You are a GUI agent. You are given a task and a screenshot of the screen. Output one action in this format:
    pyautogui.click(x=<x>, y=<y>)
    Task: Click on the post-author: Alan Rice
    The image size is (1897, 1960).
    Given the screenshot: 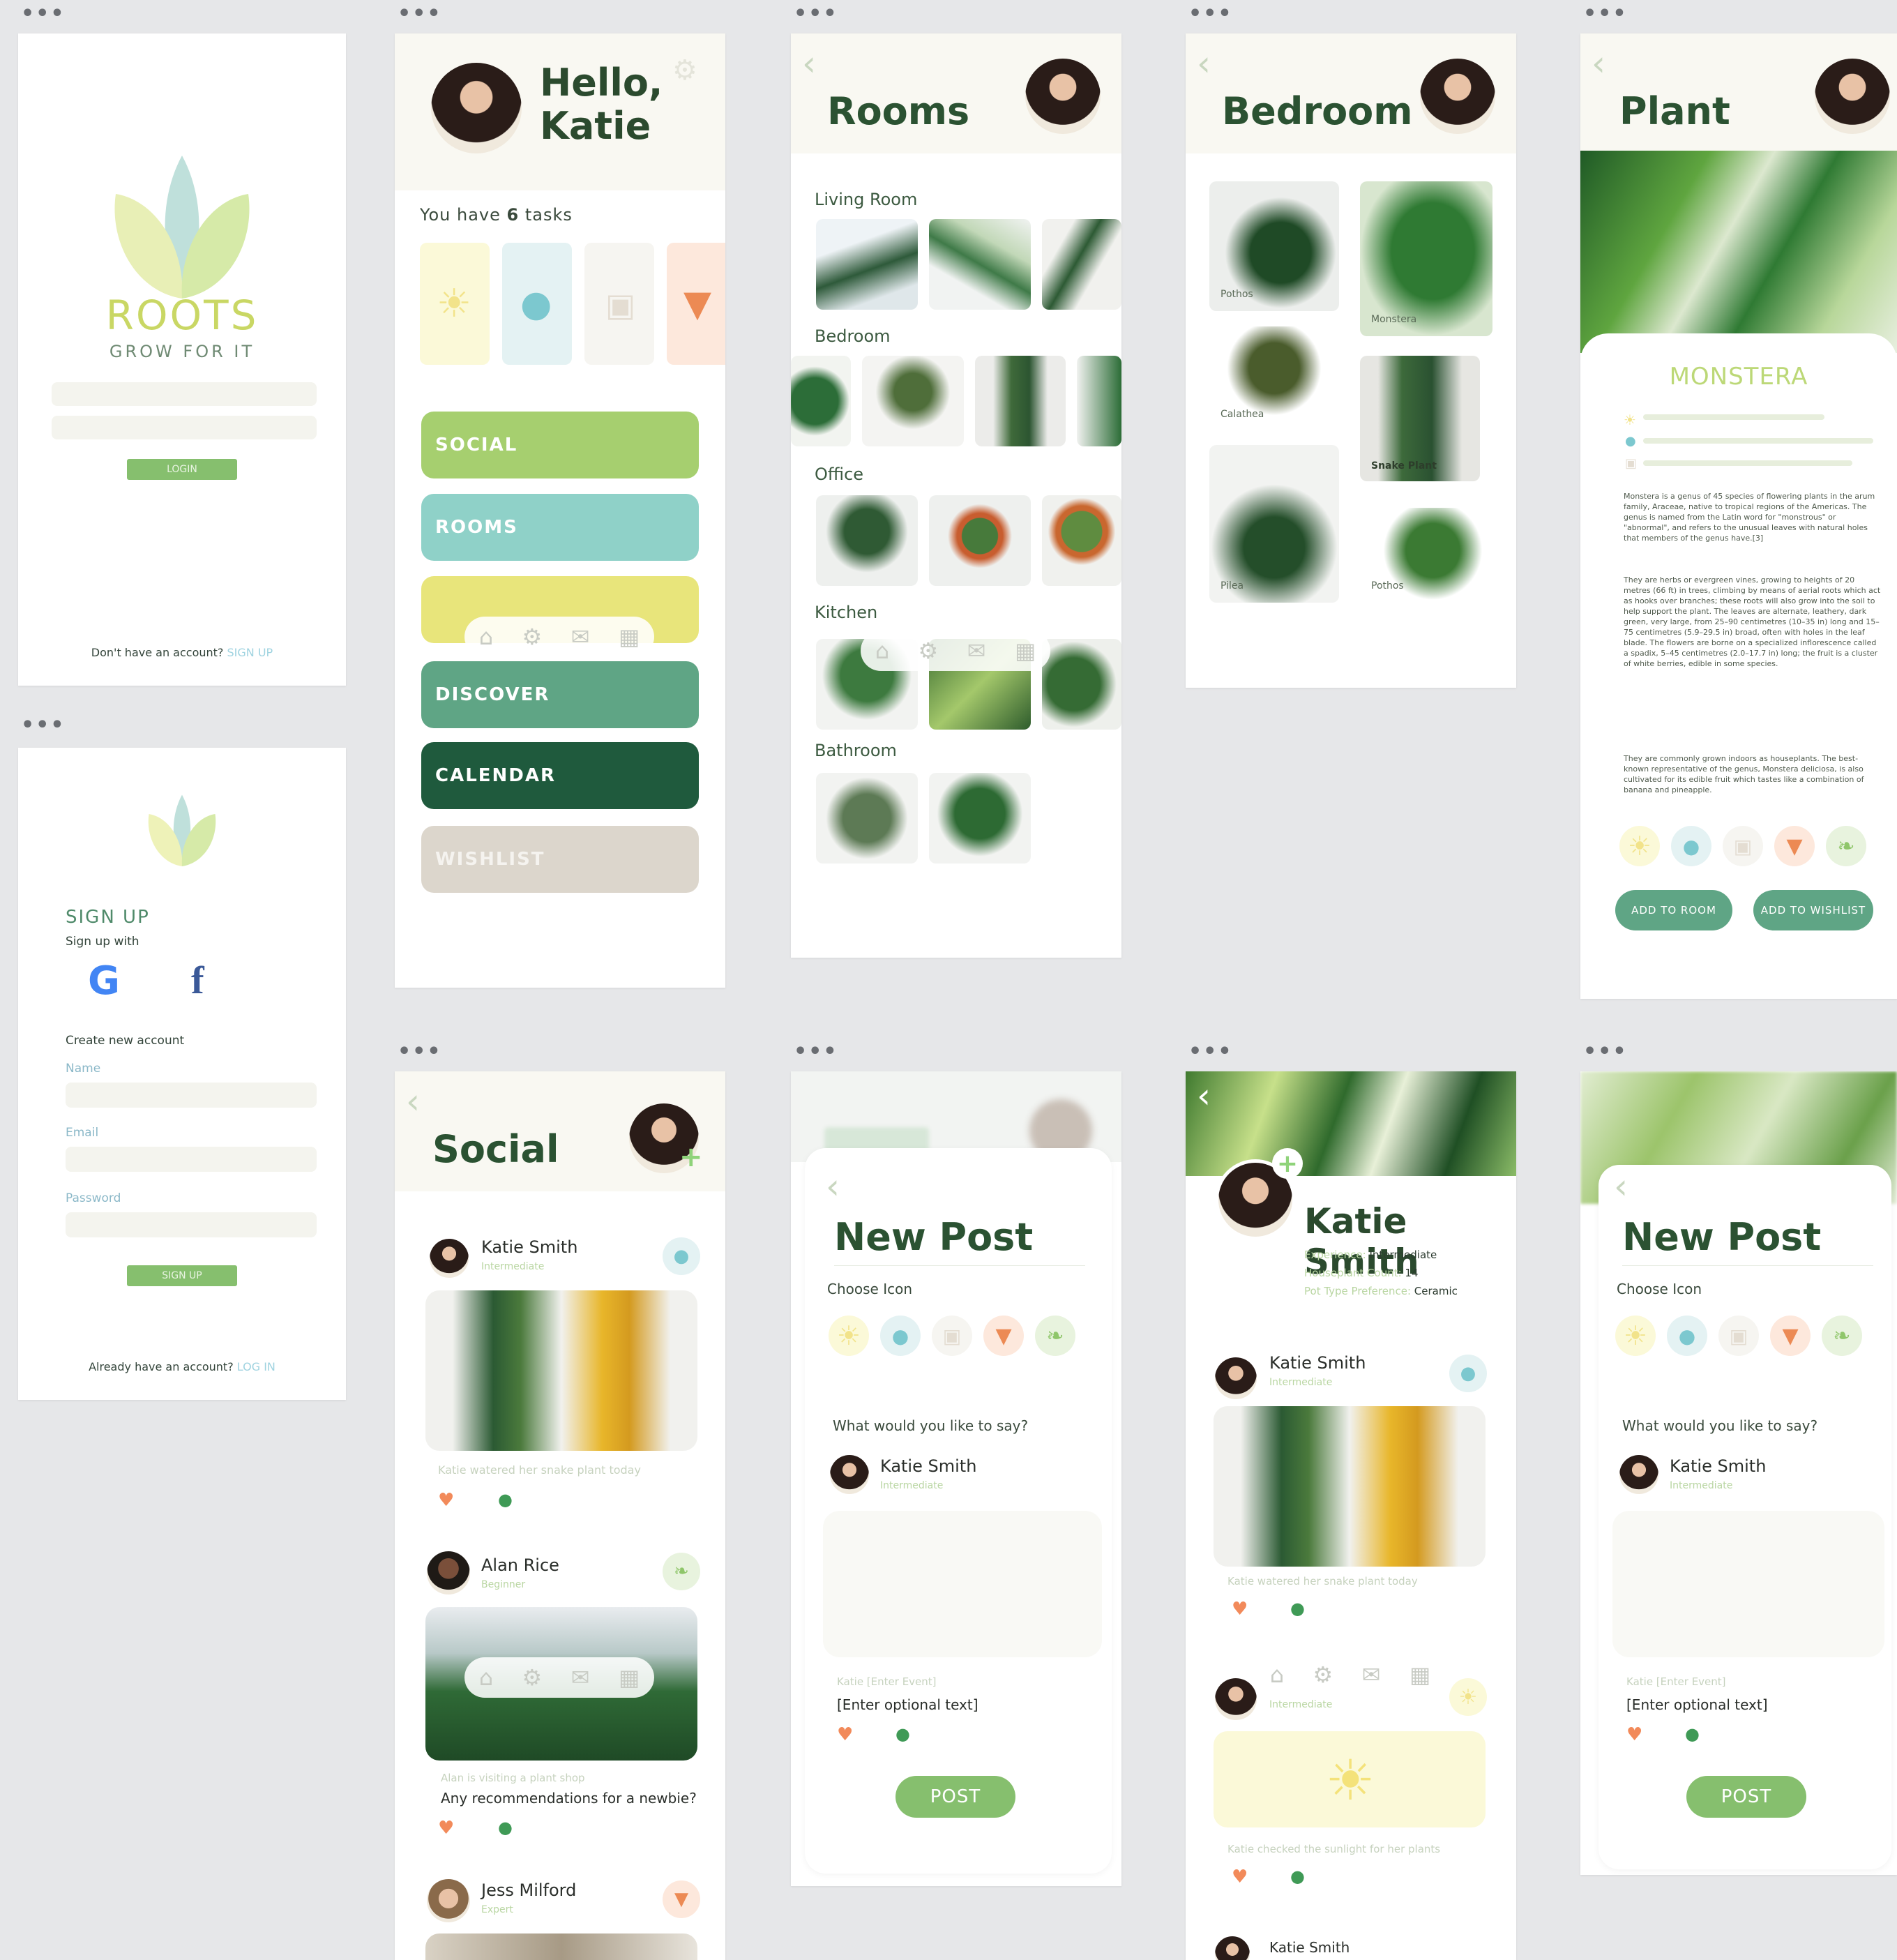 What is the action you would take?
    pyautogui.click(x=520, y=1565)
    